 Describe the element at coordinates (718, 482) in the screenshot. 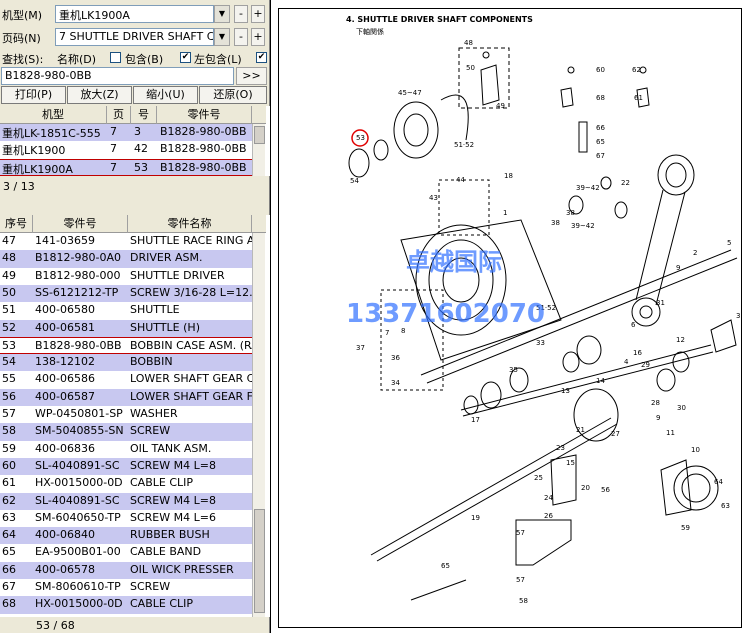

I see `callout-label: 64` at that location.